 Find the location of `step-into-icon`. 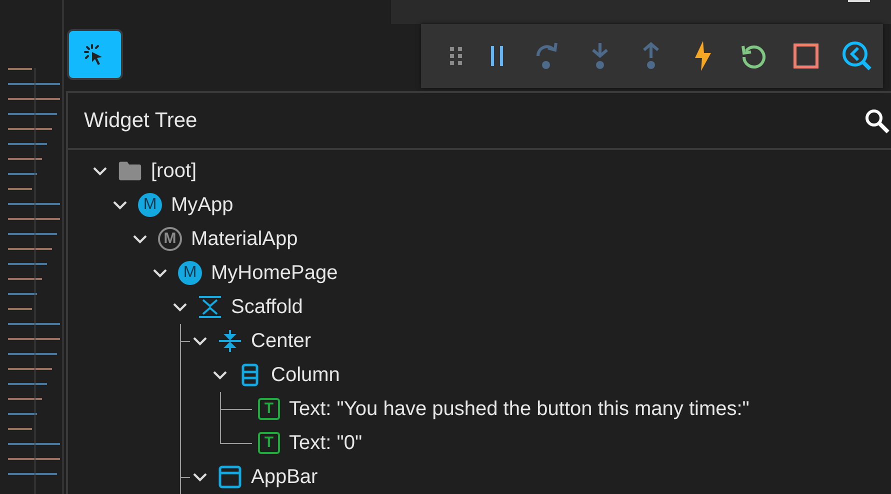

step-into-icon is located at coordinates (600, 56).